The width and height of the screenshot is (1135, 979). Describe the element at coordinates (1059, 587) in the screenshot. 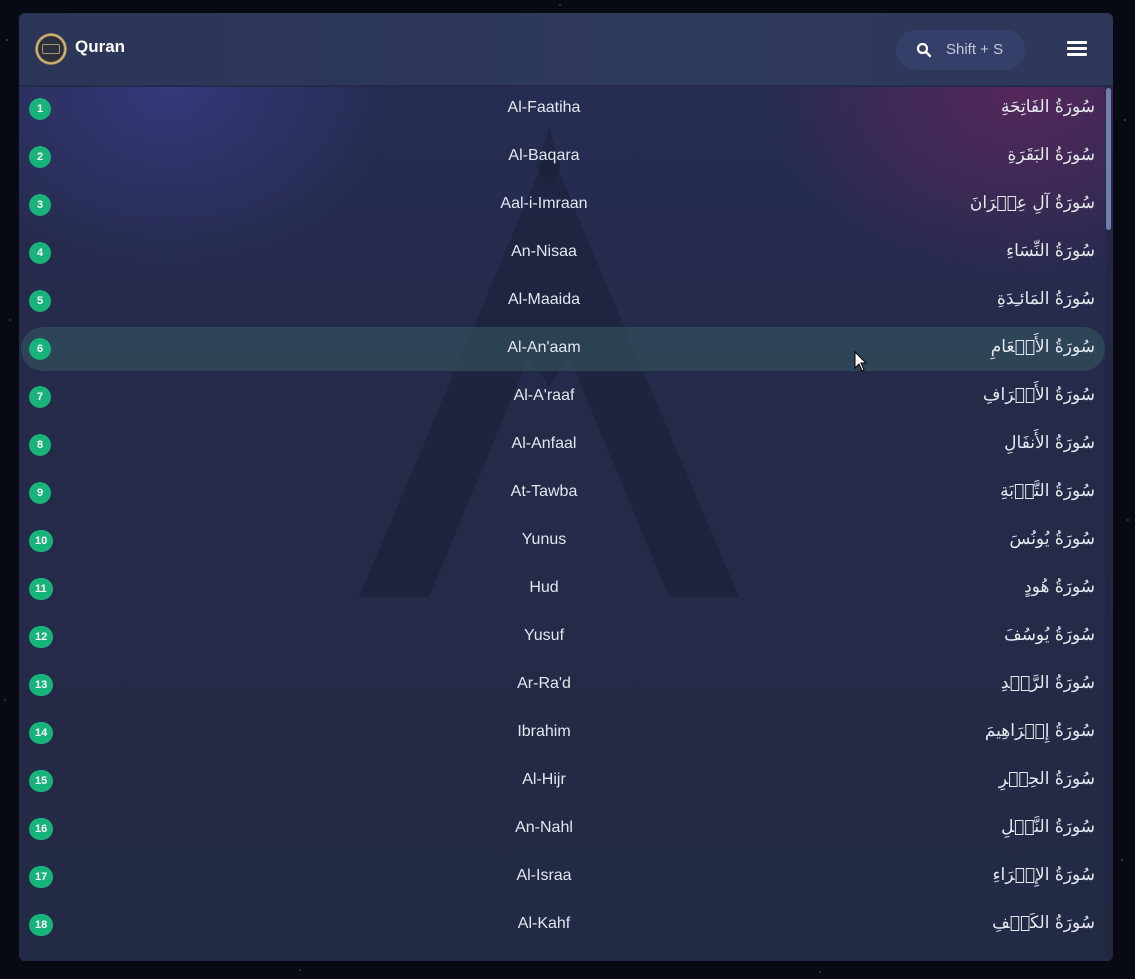

I see `surah-arabic-name: سُورَةُ هُودٍ` at that location.